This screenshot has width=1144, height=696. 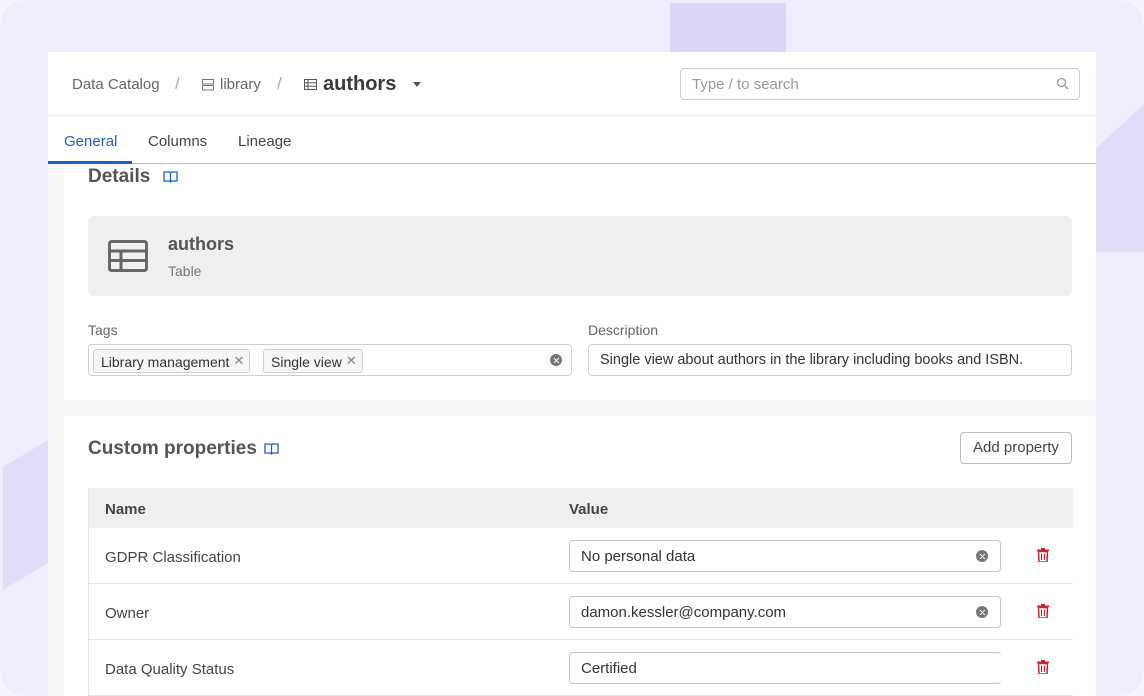 I want to click on tag-chip: Library management ✕, so click(x=172, y=361).